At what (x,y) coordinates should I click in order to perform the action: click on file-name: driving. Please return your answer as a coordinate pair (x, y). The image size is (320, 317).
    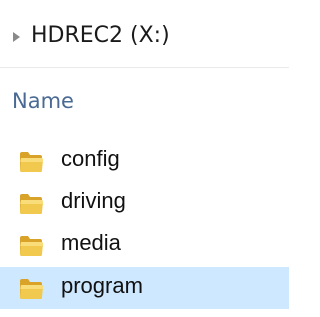
    Looking at the image, I should click on (93, 200).